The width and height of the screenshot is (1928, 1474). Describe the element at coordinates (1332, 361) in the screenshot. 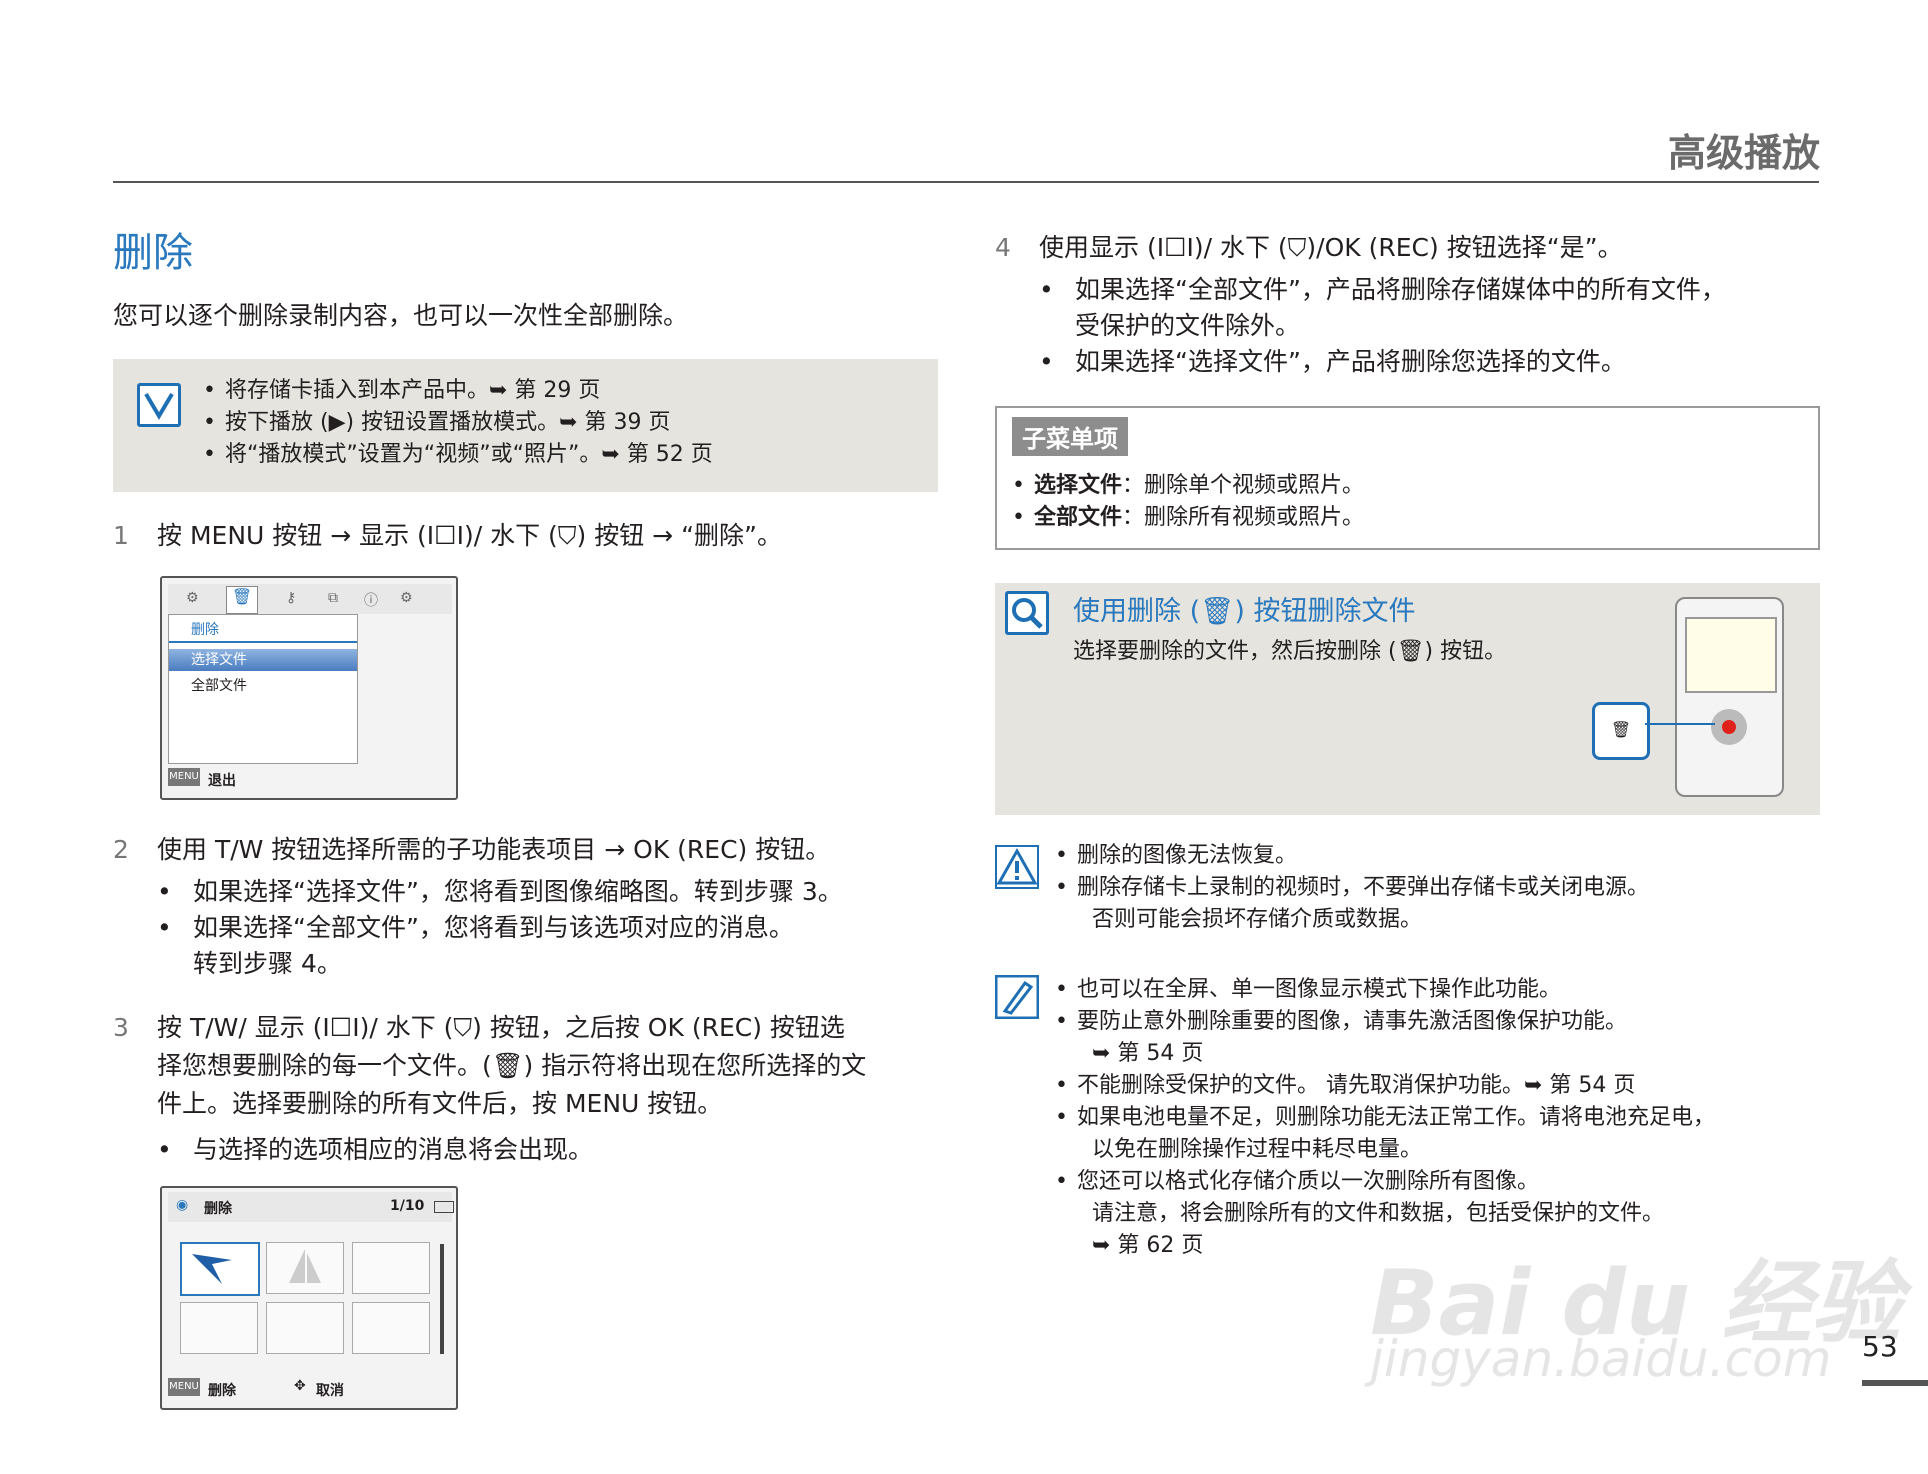

I see `step-4-bullet: • 如果选择“选择文件”，产品将删除您选择的文件。` at that location.